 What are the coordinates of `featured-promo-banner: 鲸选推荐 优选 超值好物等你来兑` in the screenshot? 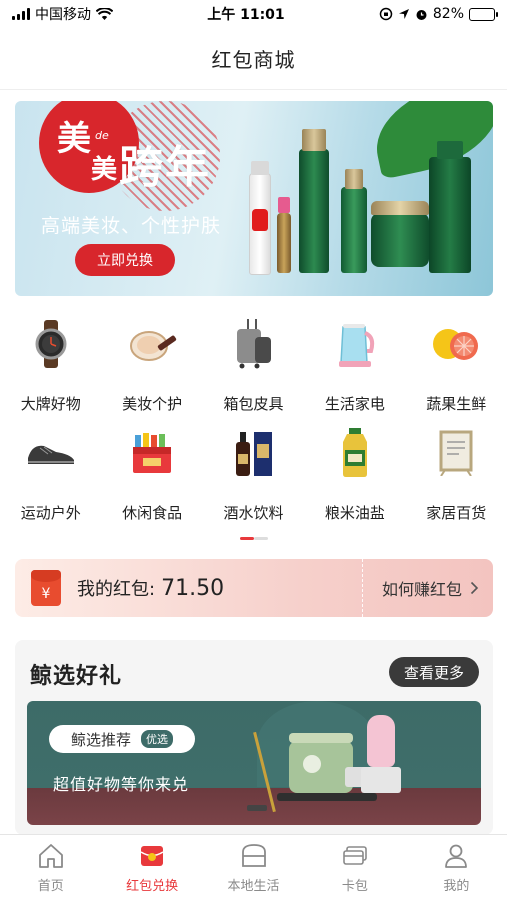 It's located at (254, 763).